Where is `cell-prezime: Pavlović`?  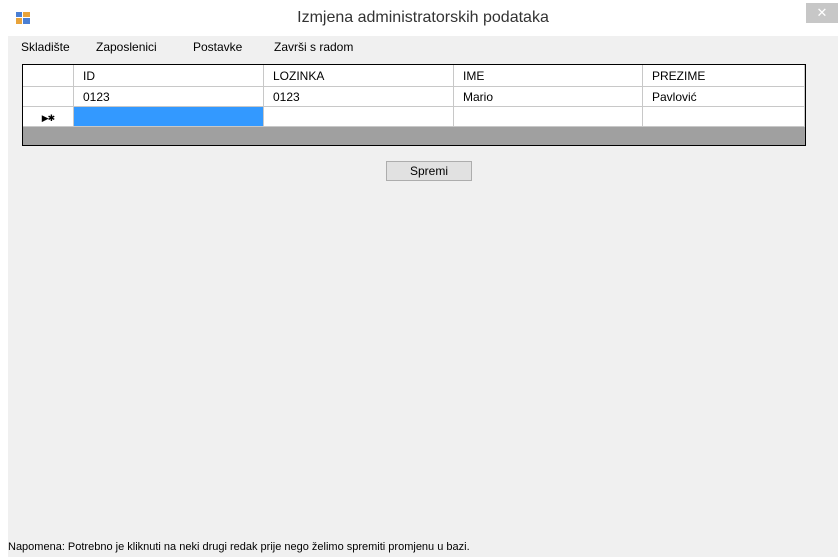 cell-prezime: Pavlović is located at coordinates (724, 97).